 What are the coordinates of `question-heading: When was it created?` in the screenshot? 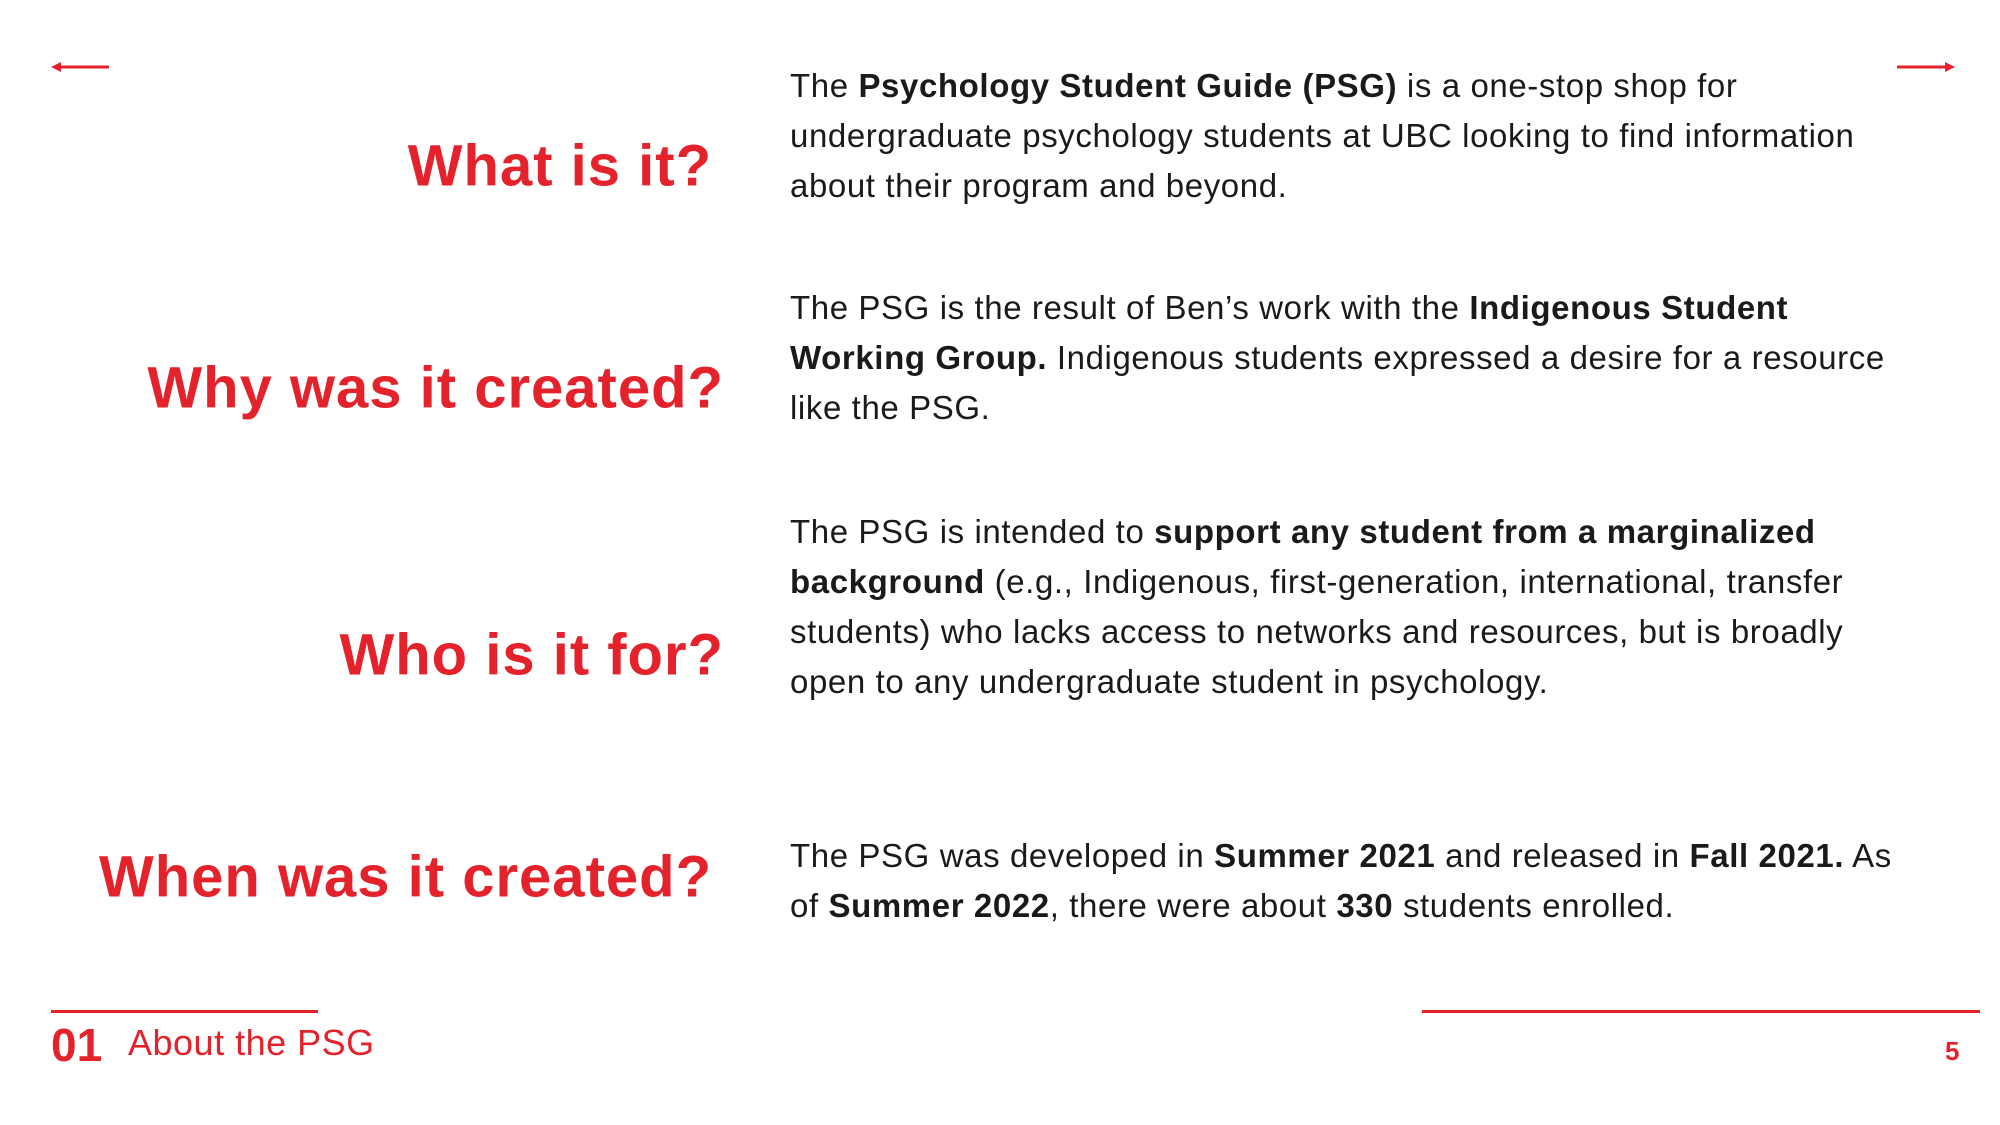 It's located at (405, 877).